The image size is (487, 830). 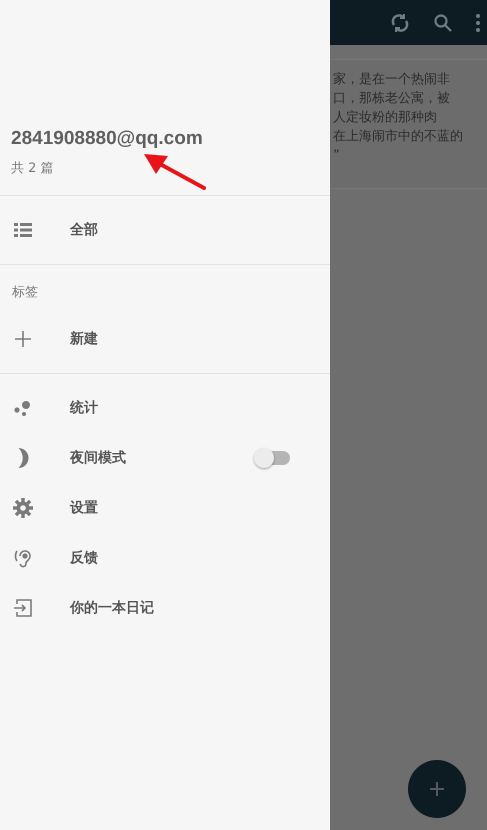 I want to click on menu-item: 全部, so click(x=194, y=230).